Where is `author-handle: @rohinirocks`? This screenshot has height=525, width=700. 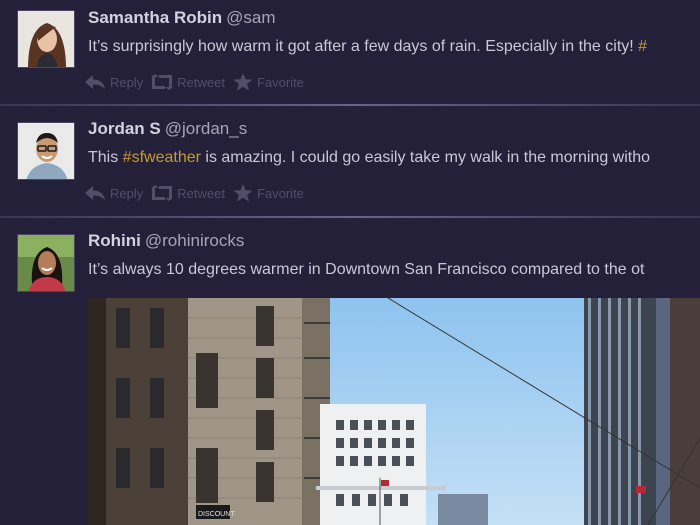
author-handle: @rohinirocks is located at coordinates (194, 240).